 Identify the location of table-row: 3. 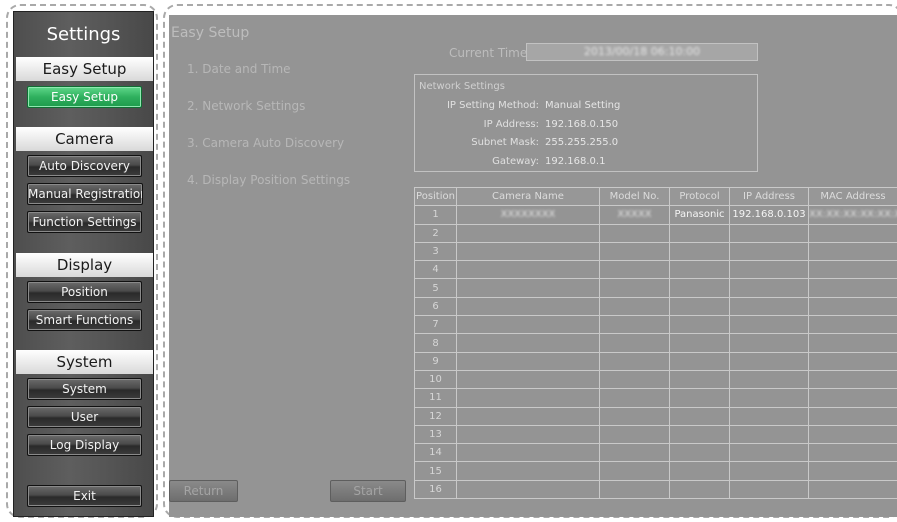
(655, 251).